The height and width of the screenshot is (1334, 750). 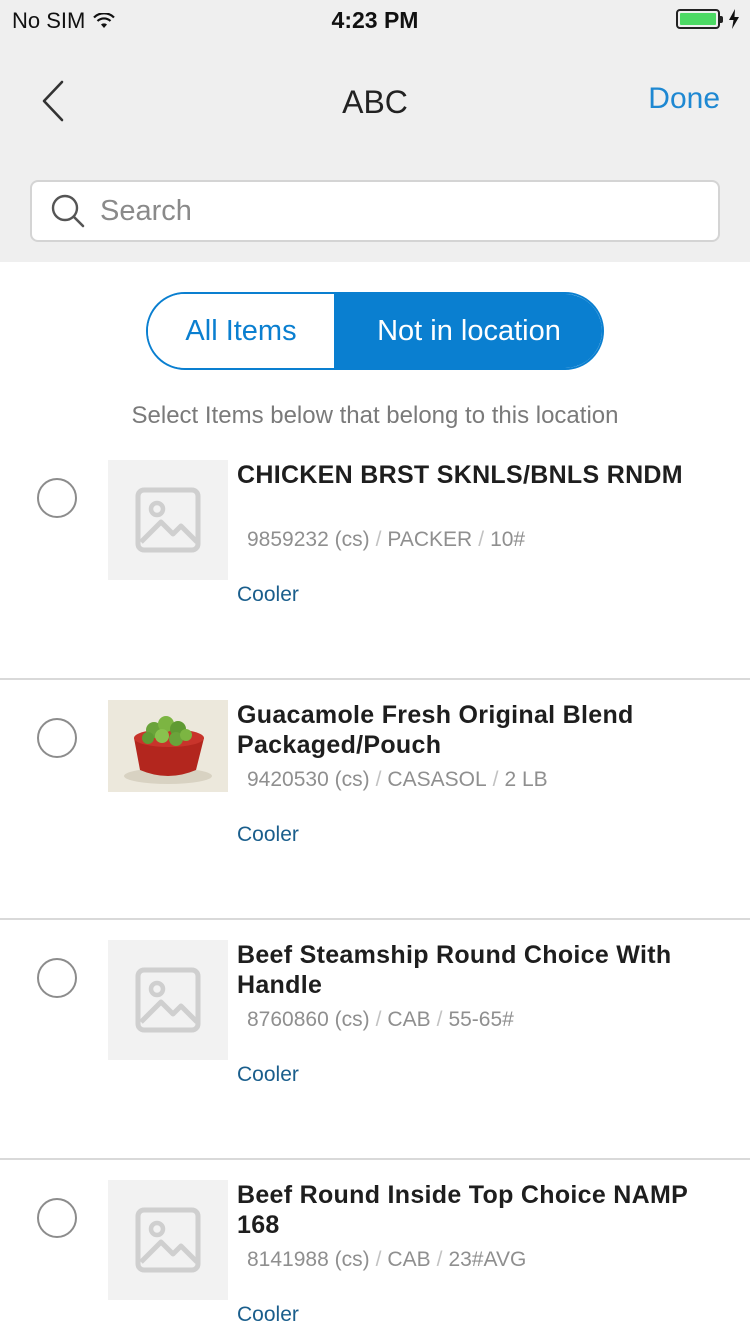 I want to click on search-bar, so click(x=375, y=212).